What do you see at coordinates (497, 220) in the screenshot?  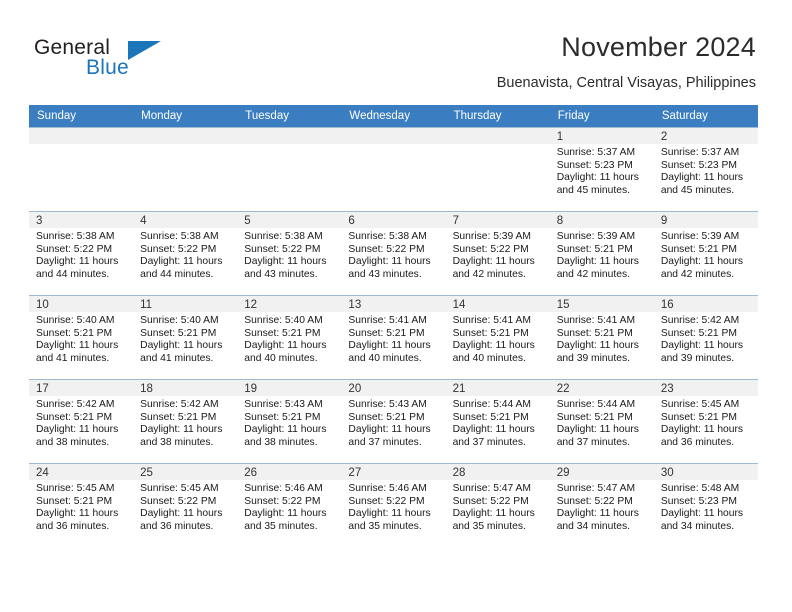 I see `day-number: 7` at bounding box center [497, 220].